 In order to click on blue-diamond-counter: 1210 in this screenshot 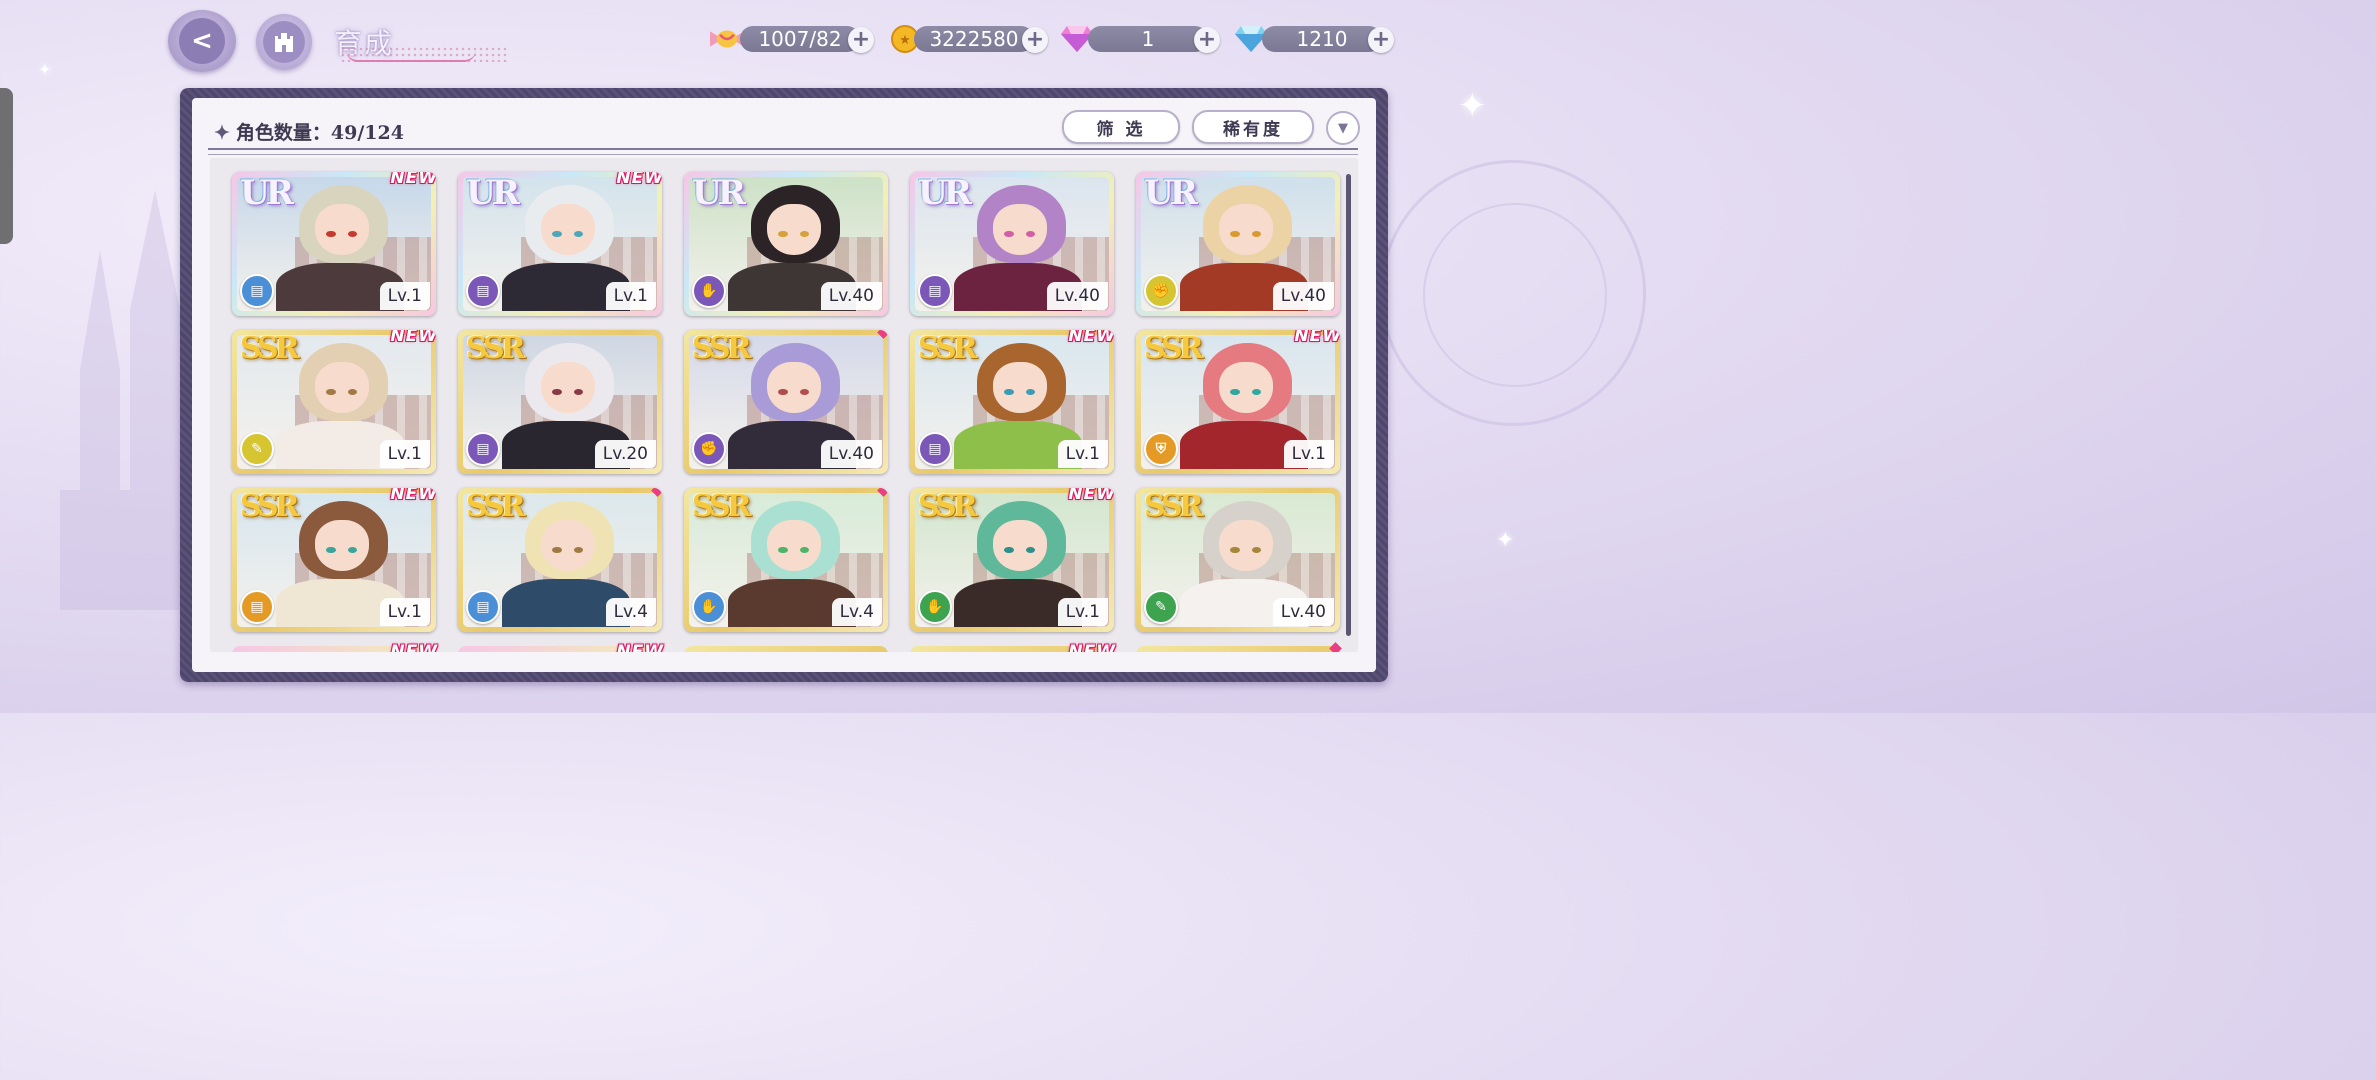, I will do `click(1322, 39)`.